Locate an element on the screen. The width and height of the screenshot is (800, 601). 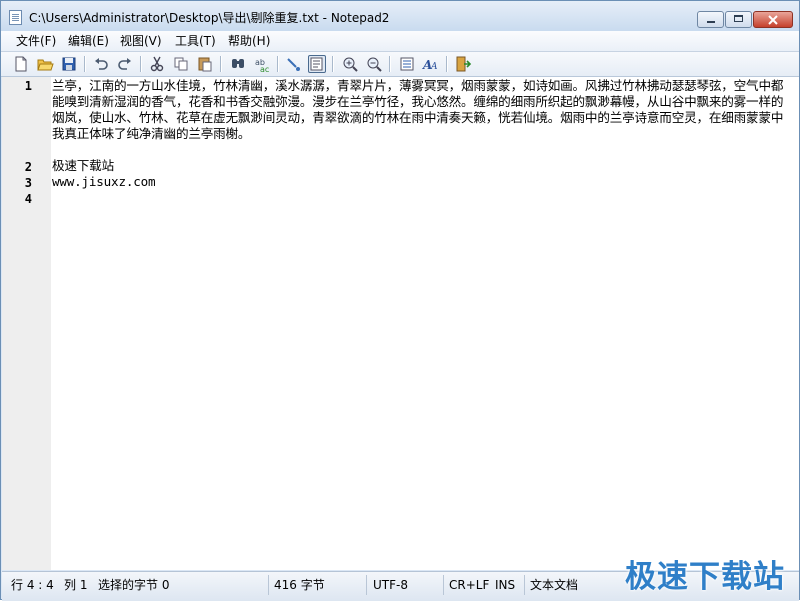
save-button is located at coordinates (69, 64).